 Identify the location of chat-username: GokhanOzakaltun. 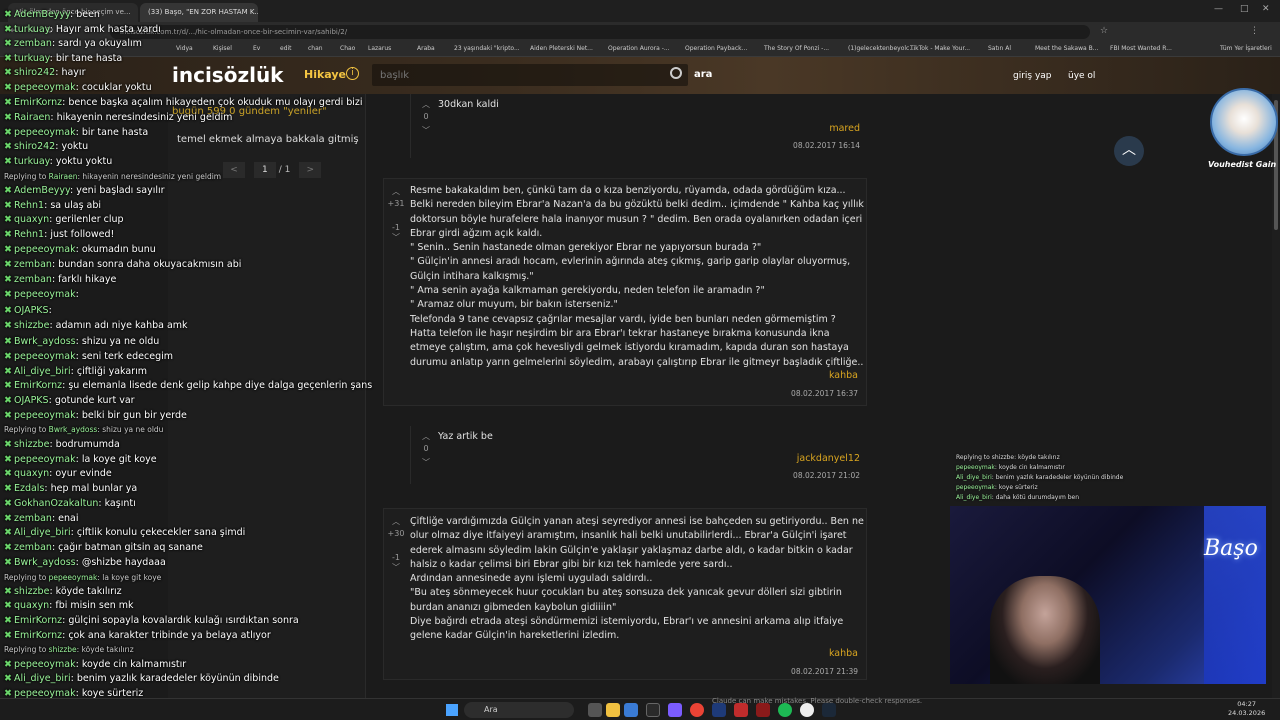
(56, 503).